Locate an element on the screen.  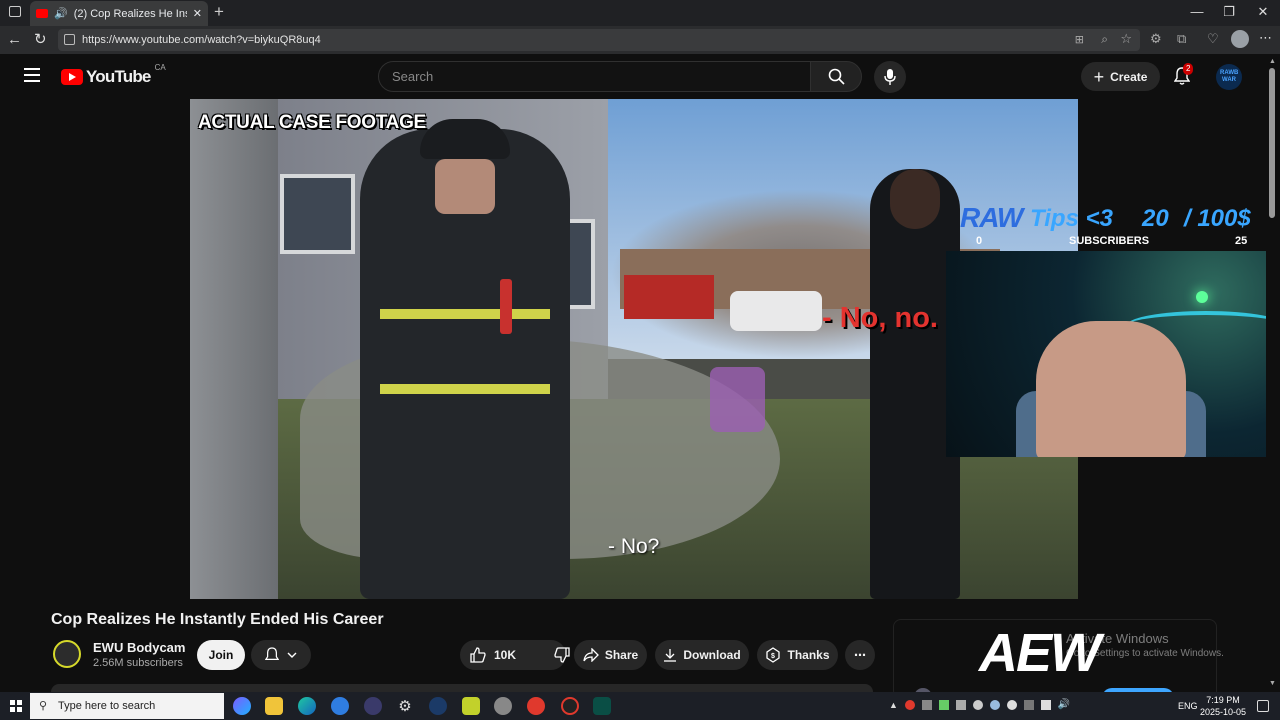
site-info-icon is located at coordinates (69, 39).